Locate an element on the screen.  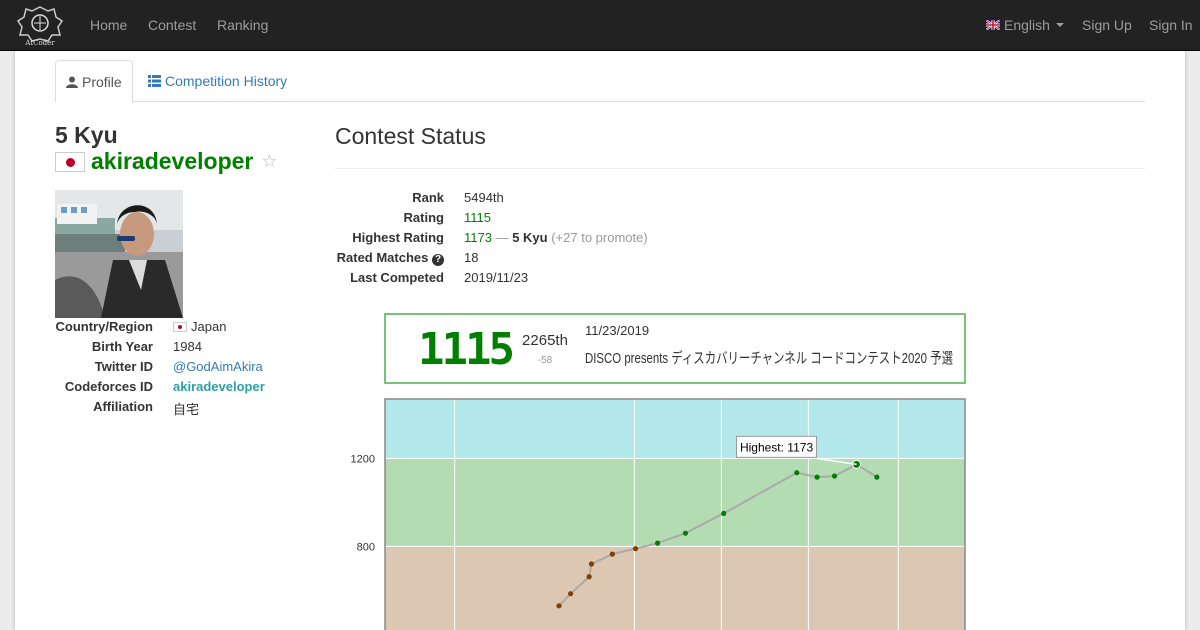
language-dropdown: English is located at coordinates (1025, 25).